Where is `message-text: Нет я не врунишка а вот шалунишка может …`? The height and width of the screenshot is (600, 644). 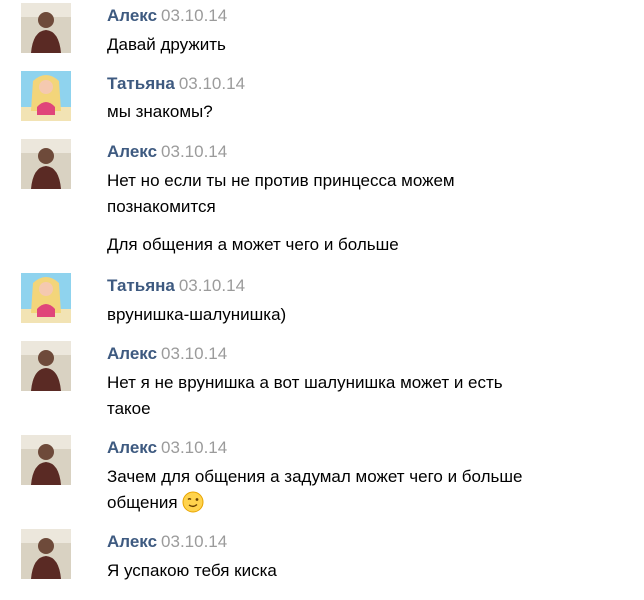 message-text: Нет я не врунишка а вот шалунишка может … is located at coordinates (305, 382).